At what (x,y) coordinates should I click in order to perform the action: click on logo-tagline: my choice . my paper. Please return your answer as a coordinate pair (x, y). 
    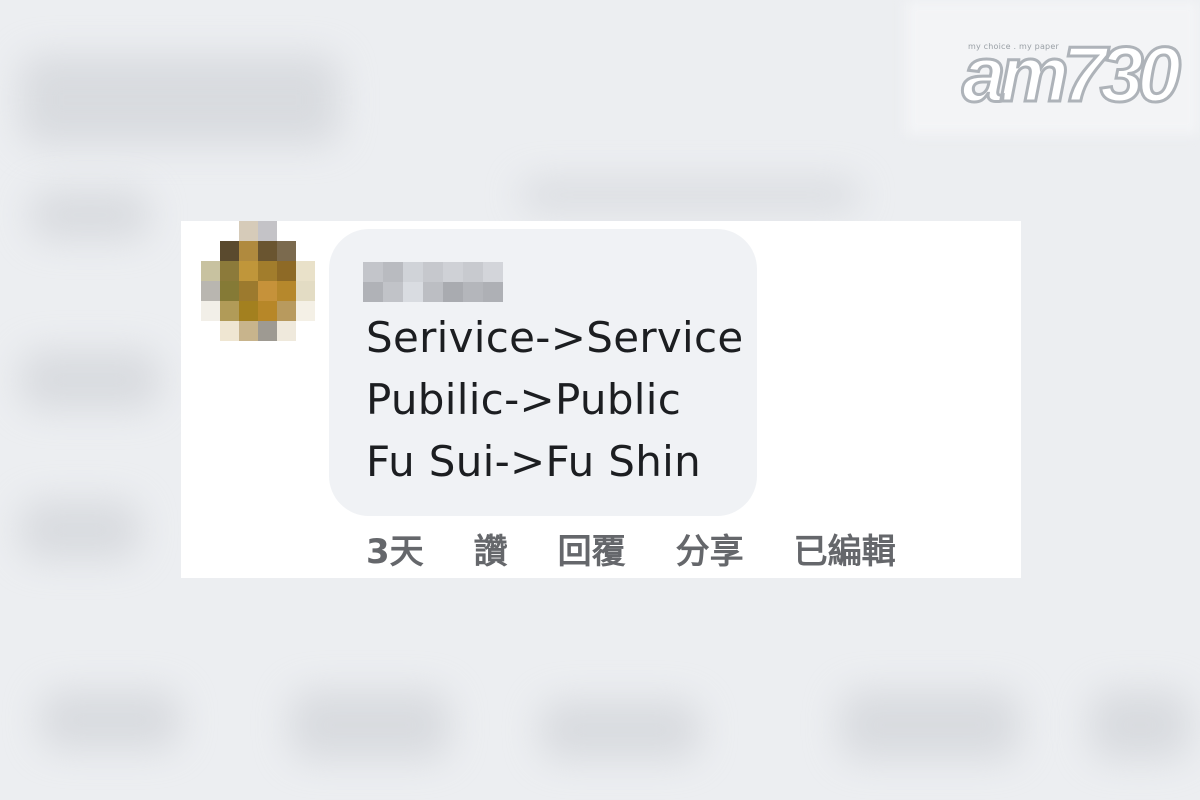
    Looking at the image, I should click on (1013, 46).